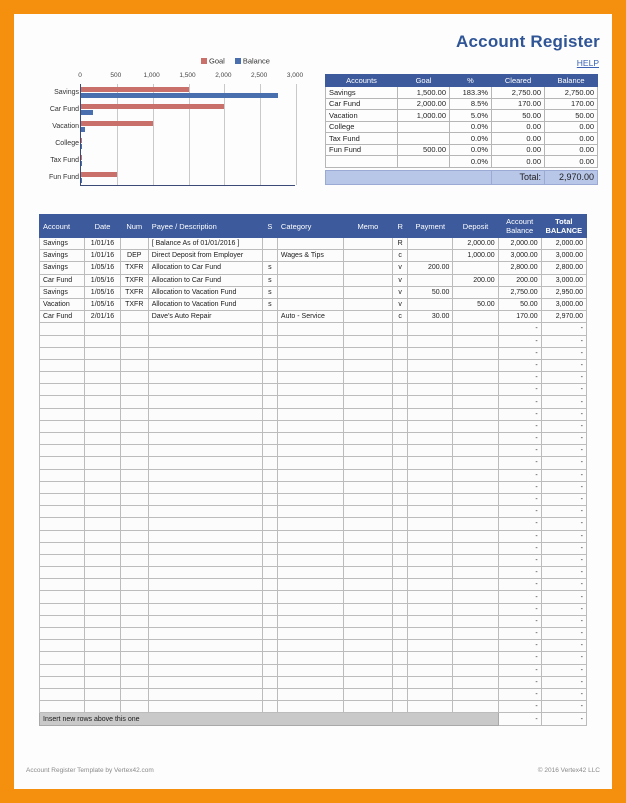 This screenshot has width=626, height=803. What do you see at coordinates (205, 317) in the screenshot?
I see `register-cell-payee: Dave's Auto Repair` at bounding box center [205, 317].